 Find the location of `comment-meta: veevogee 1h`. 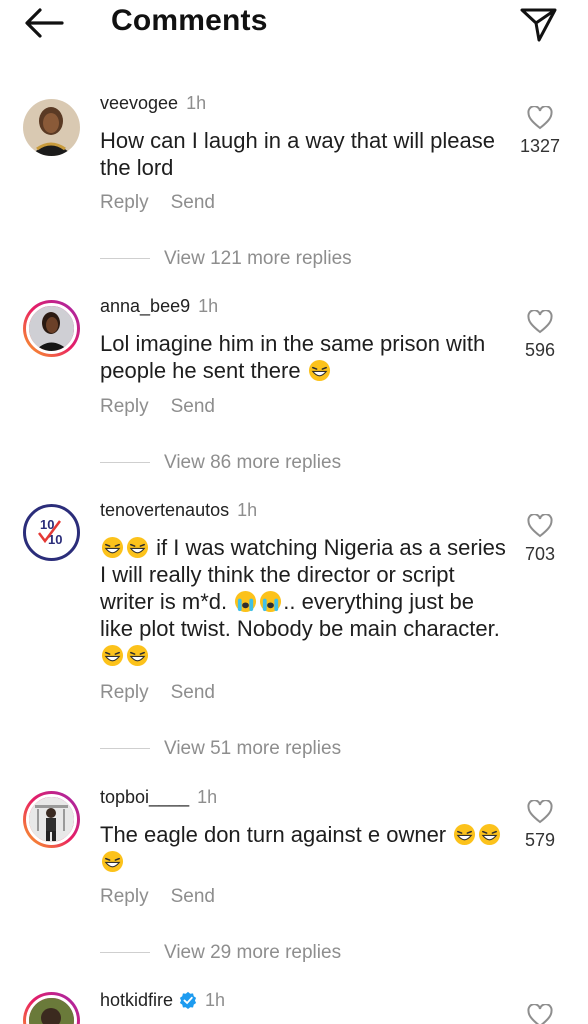

comment-meta: veevogee 1h is located at coordinates (153, 103).